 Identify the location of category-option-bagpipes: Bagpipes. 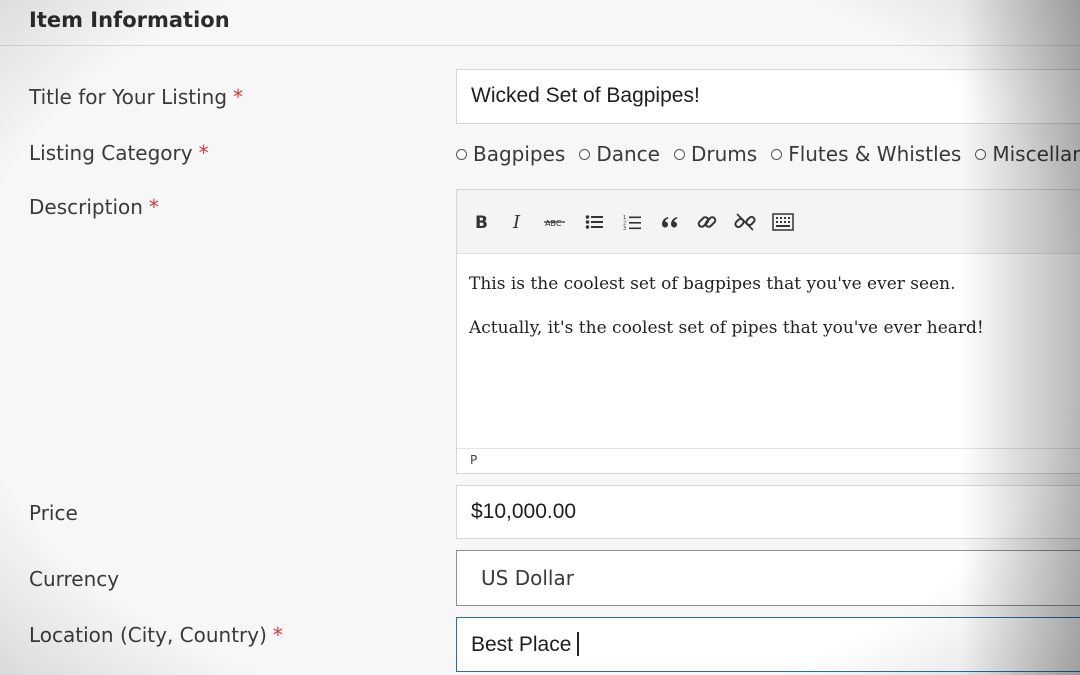
(510, 154).